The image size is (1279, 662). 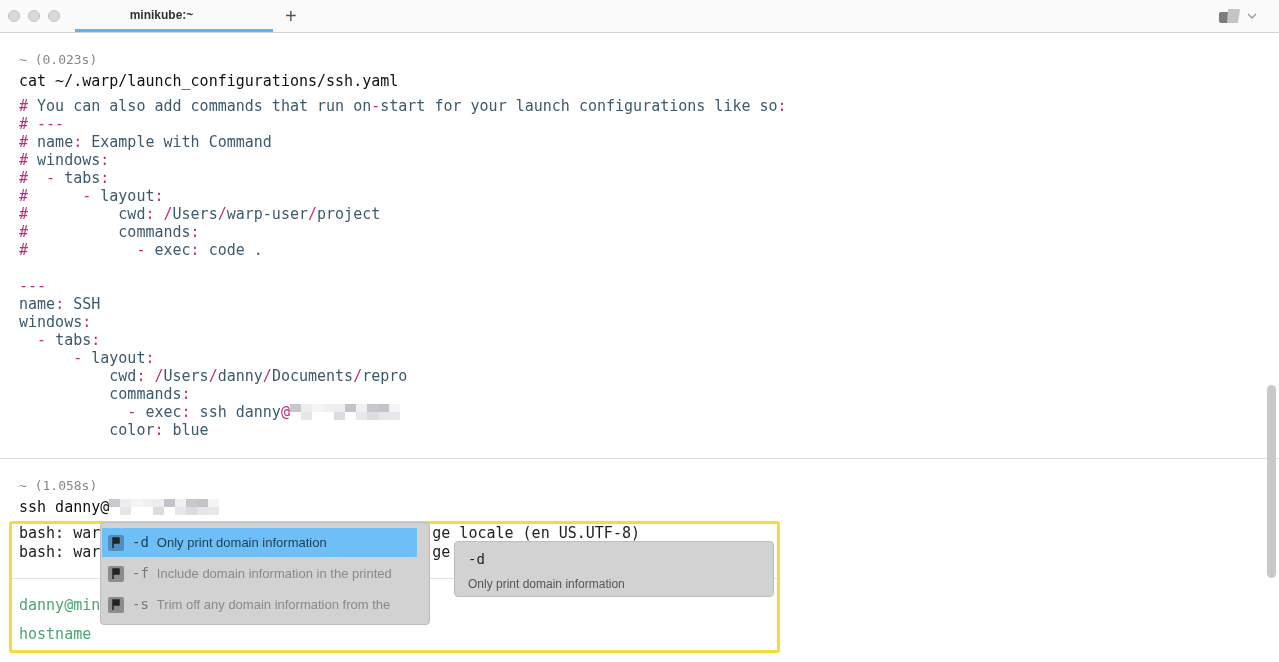 What do you see at coordinates (1252, 16) in the screenshot?
I see `chevron-down-icon` at bounding box center [1252, 16].